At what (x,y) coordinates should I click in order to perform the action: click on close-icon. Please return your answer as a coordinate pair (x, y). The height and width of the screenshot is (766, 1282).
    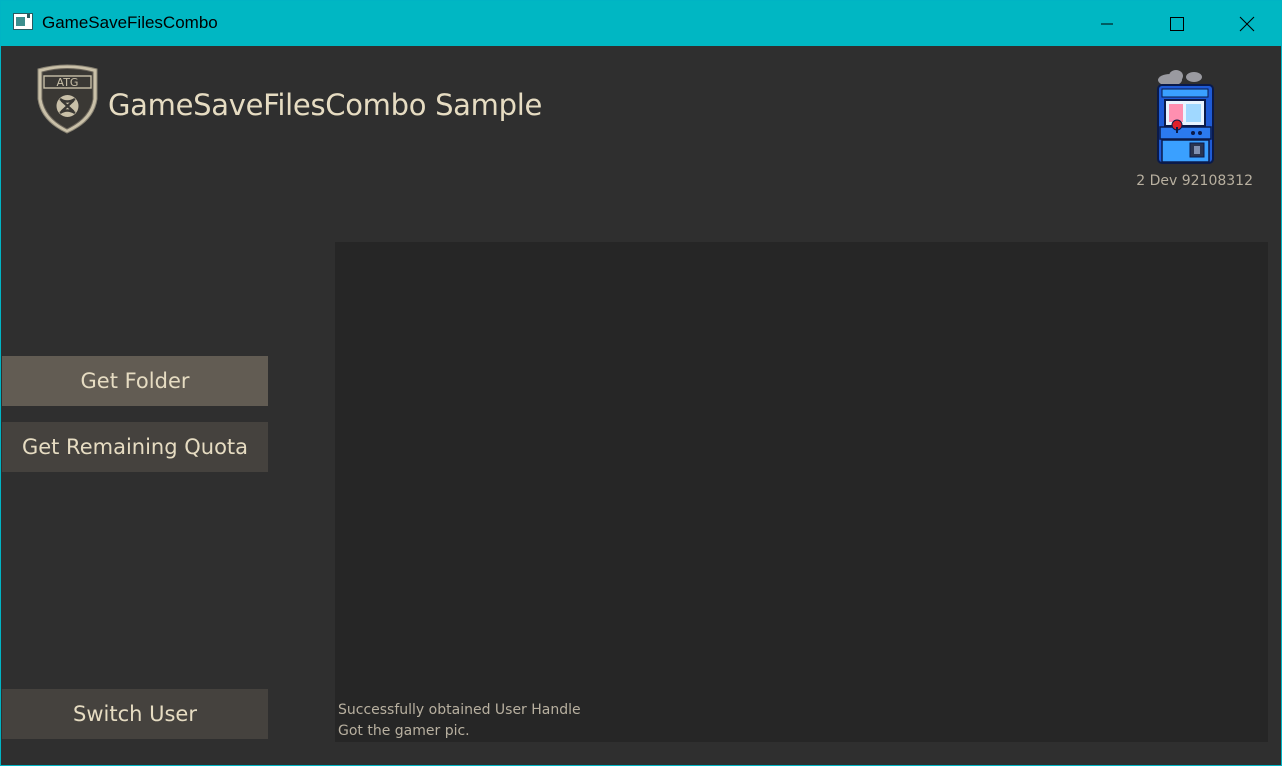
    Looking at the image, I should click on (1247, 23).